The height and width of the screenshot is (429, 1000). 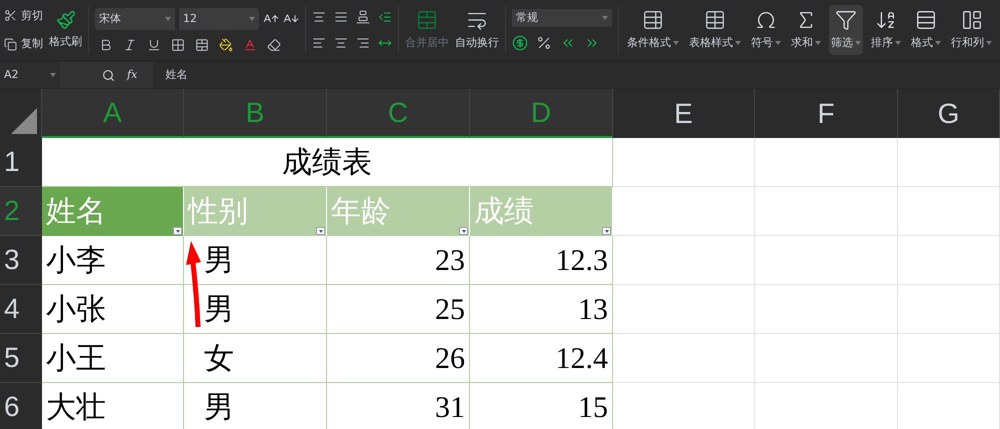 What do you see at coordinates (319, 17) in the screenshot?
I see `align-top-icon` at bounding box center [319, 17].